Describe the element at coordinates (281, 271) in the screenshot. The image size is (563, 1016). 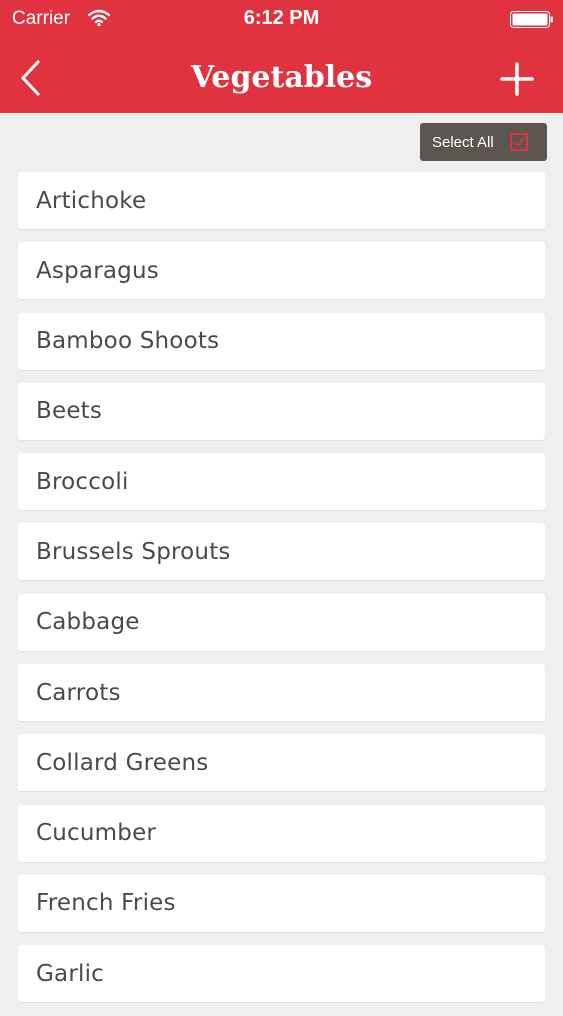
I see `list-item: Asparagus` at that location.